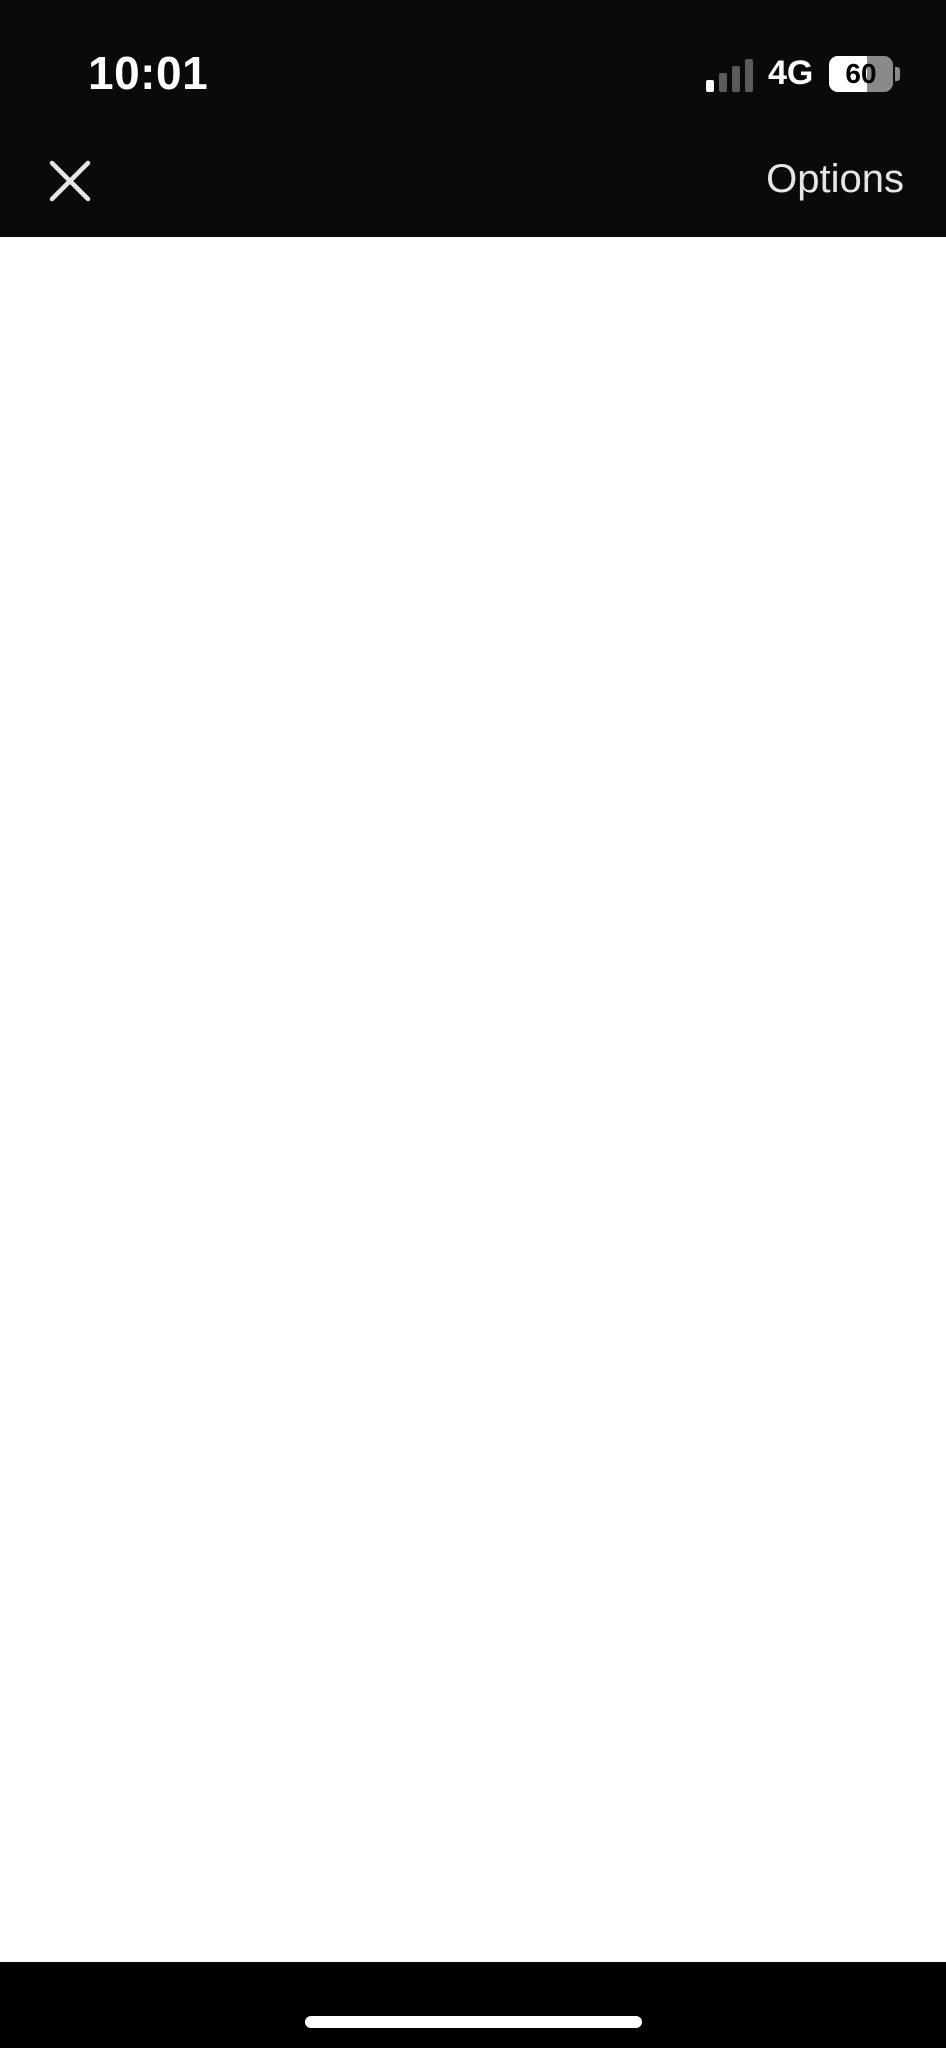  I want to click on battery-level: 60, so click(861, 73).